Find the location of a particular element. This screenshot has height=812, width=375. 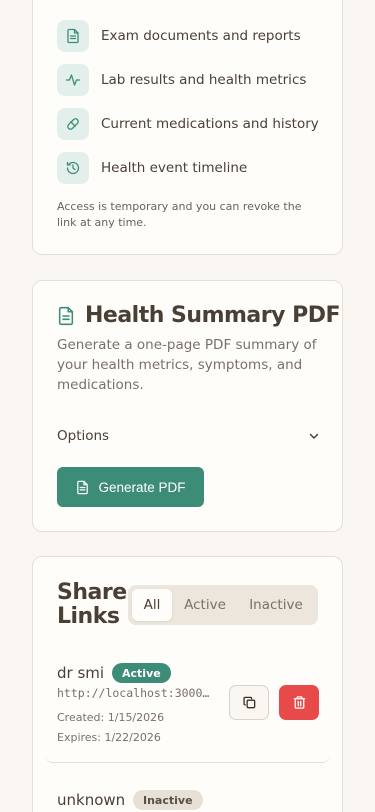

share-link-name: dr smi is located at coordinates (81, 673).